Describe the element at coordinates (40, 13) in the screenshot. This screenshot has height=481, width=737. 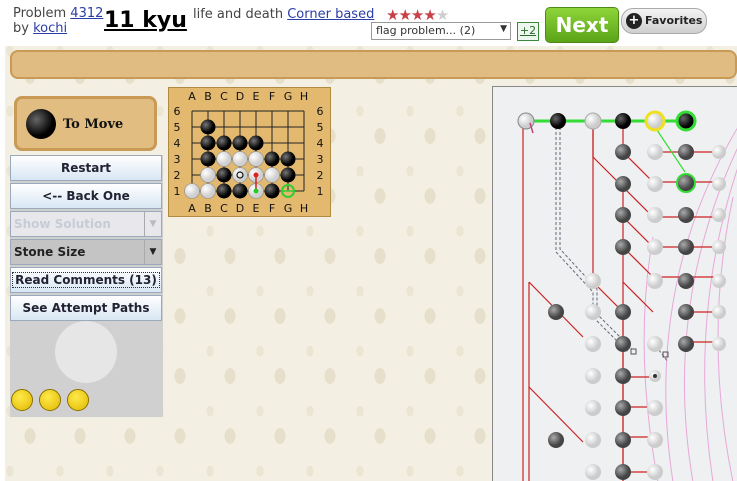
I see `problem-prefix: Problem` at that location.